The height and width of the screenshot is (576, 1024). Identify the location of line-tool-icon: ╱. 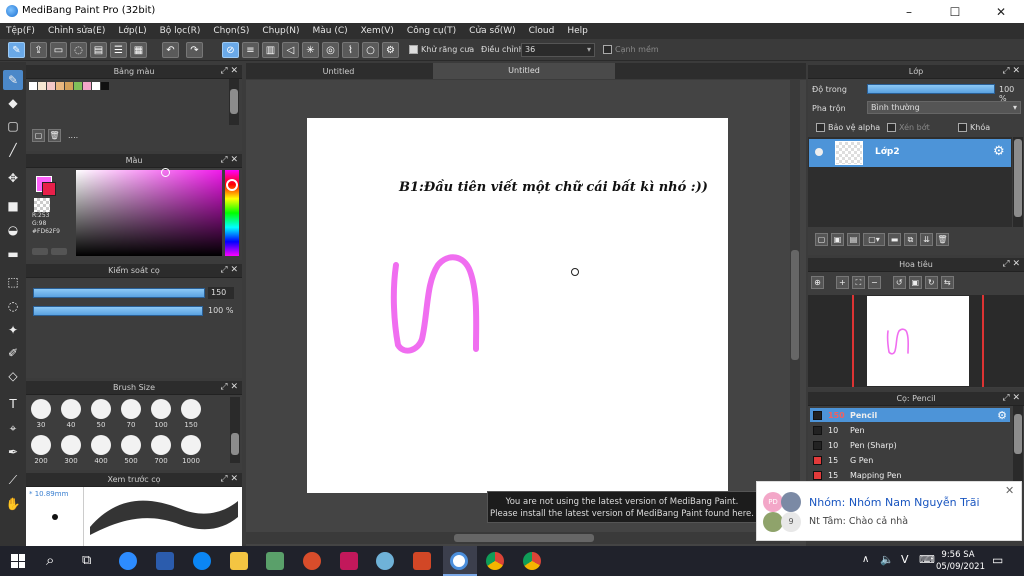
(13, 150).